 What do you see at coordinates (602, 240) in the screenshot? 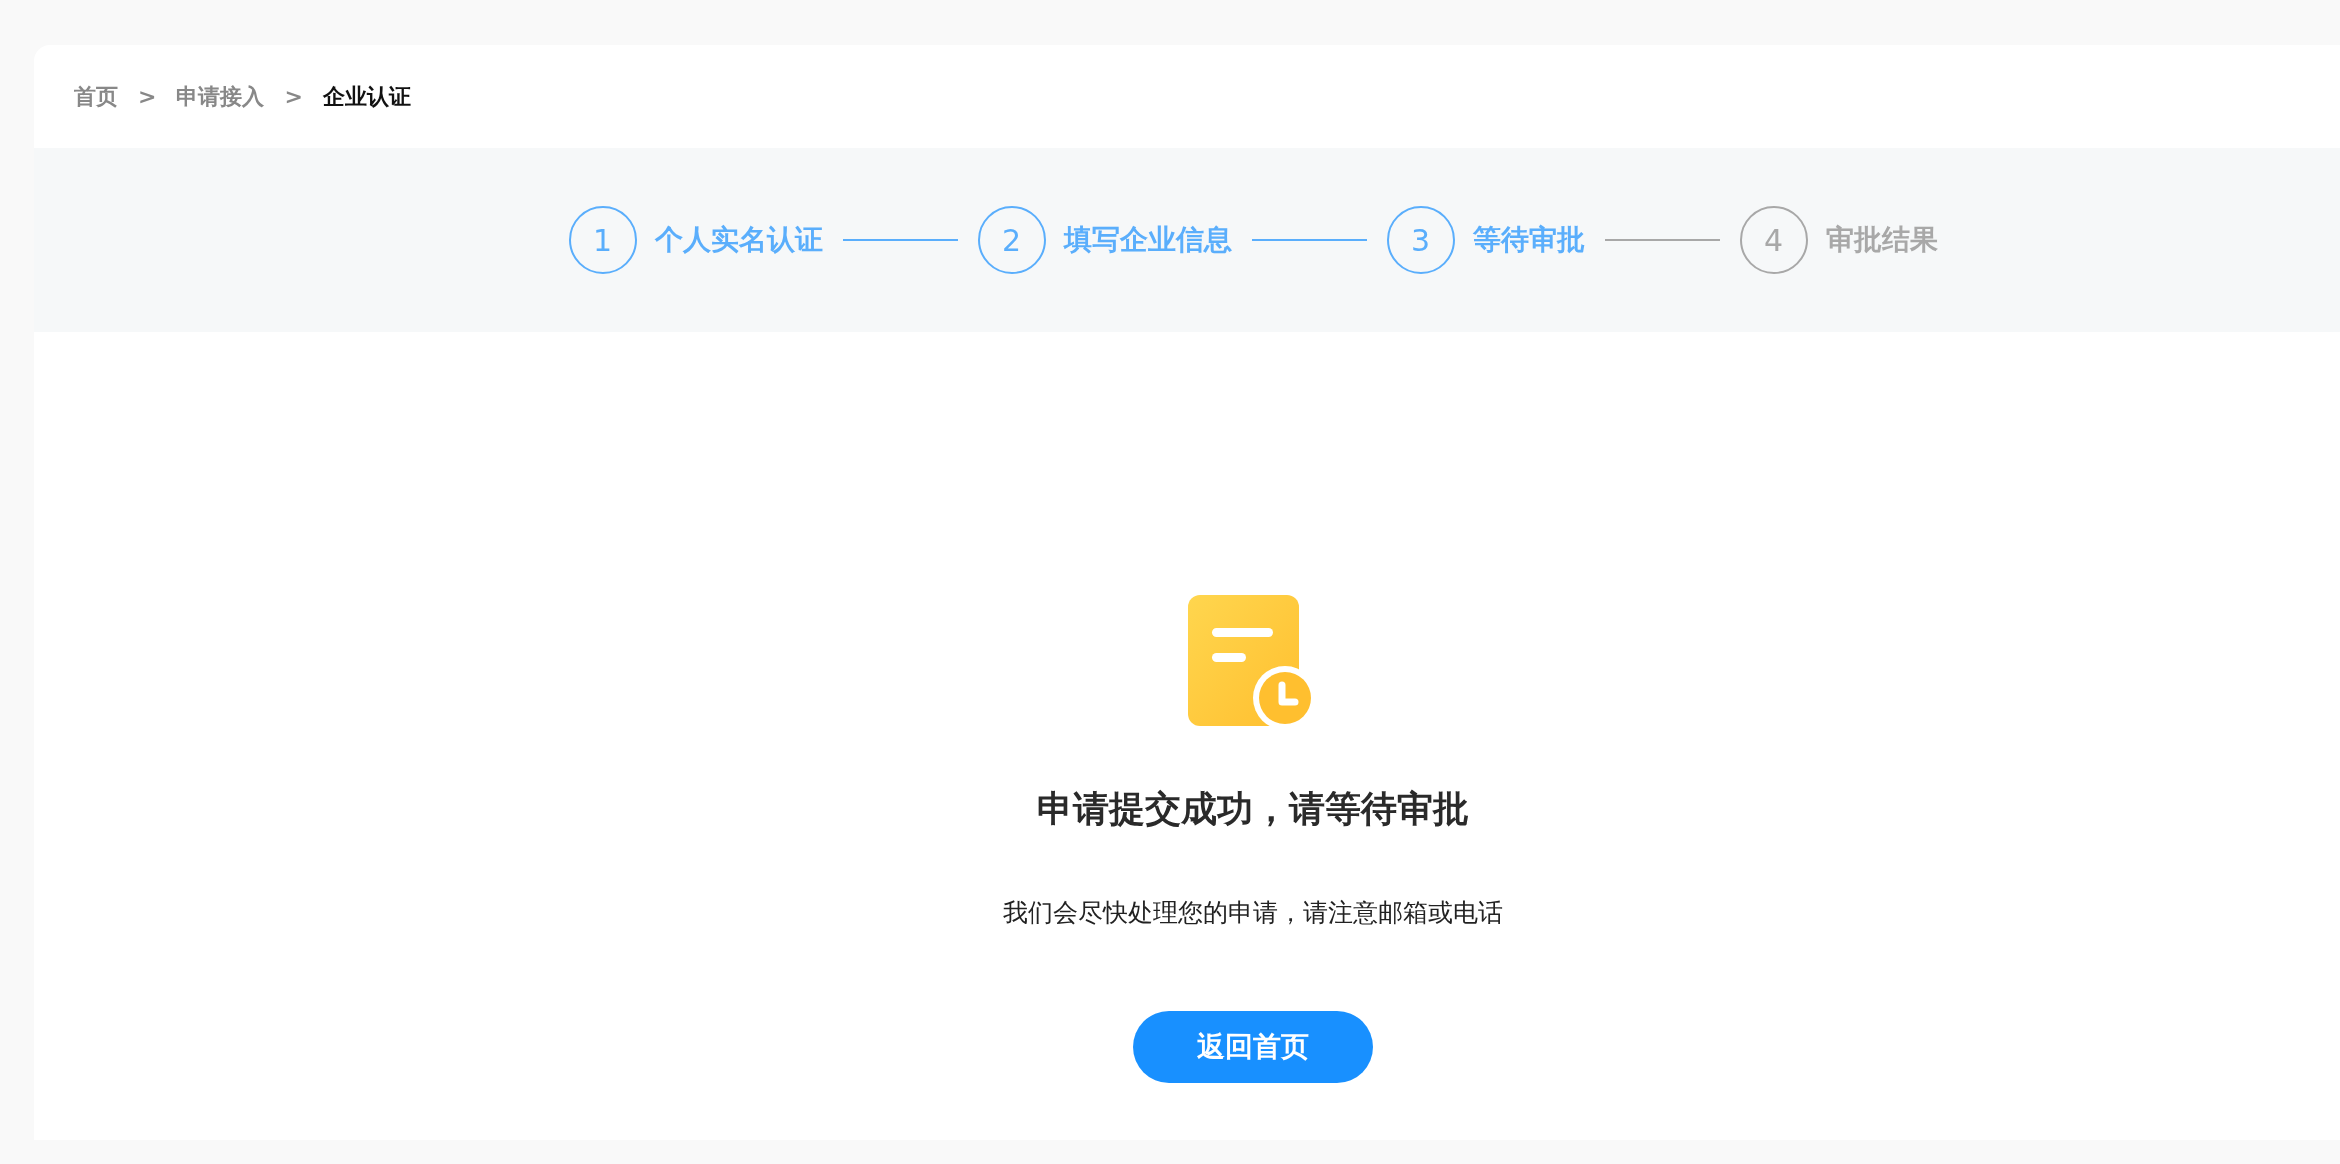
I see `step-number: 1` at bounding box center [602, 240].